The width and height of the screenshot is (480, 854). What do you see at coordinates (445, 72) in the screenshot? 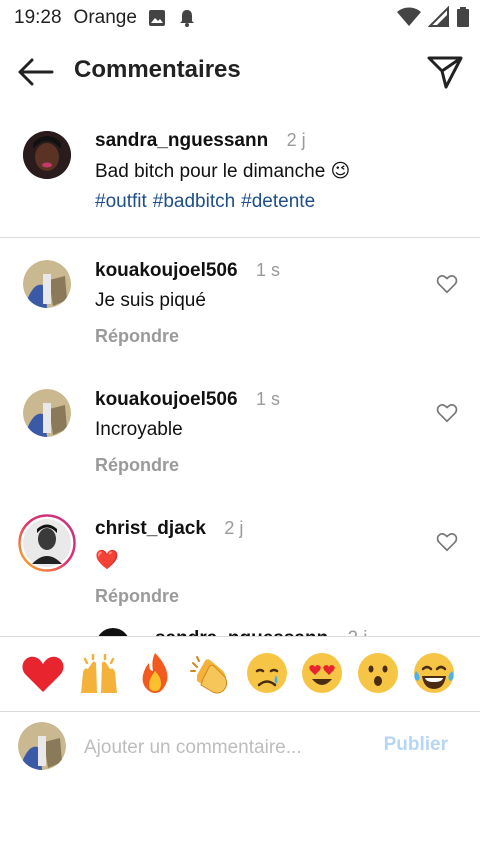
I see `send-icon` at bounding box center [445, 72].